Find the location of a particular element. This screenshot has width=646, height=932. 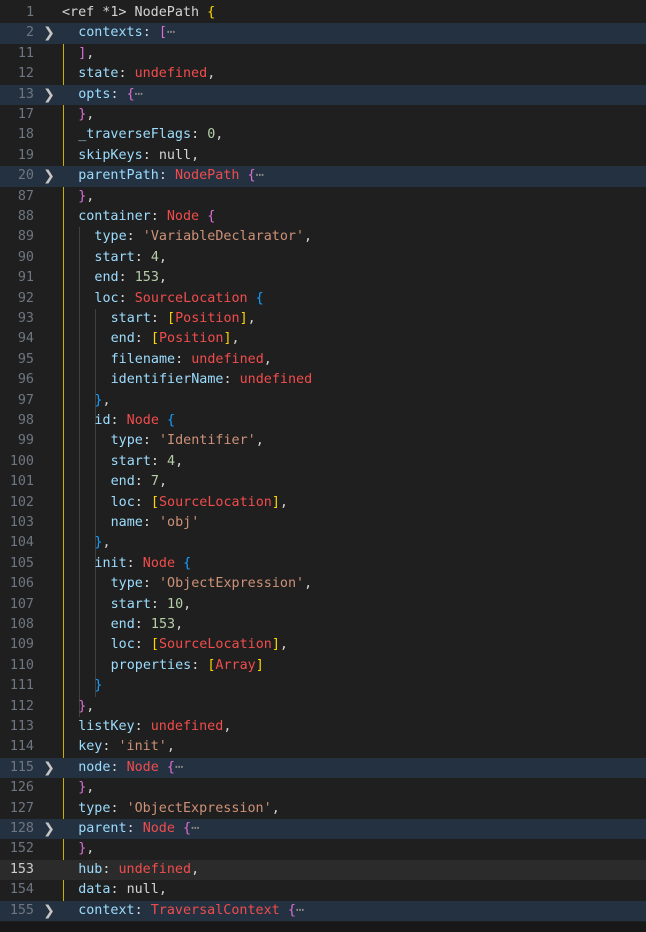

code-line: 102 loc: [SourceLocation], is located at coordinates (323, 503).